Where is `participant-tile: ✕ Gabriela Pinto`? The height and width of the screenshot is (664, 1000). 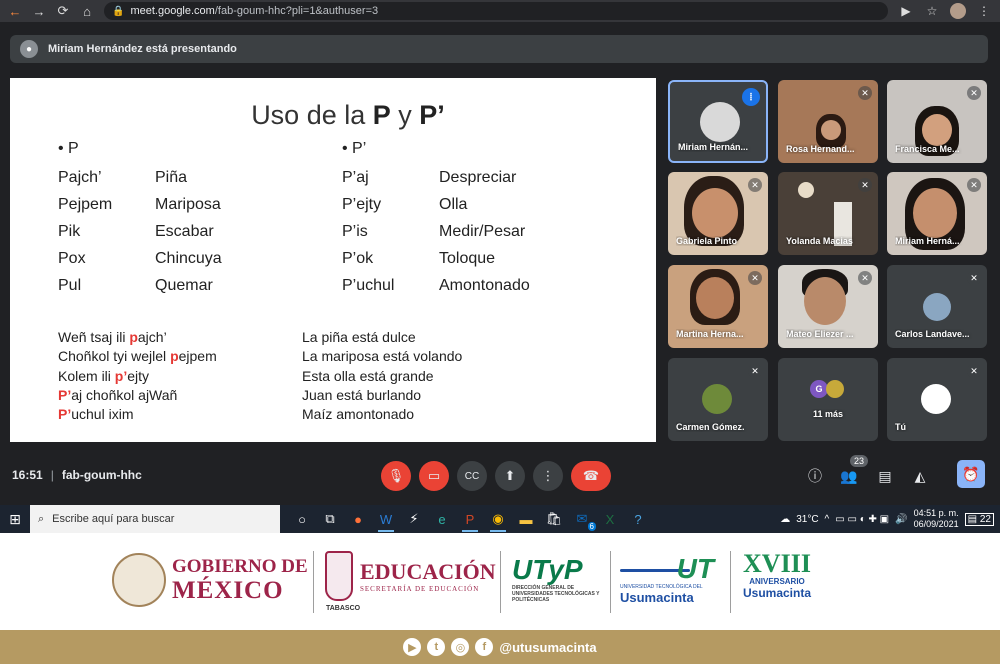 participant-tile: ✕ Gabriela Pinto is located at coordinates (718, 213).